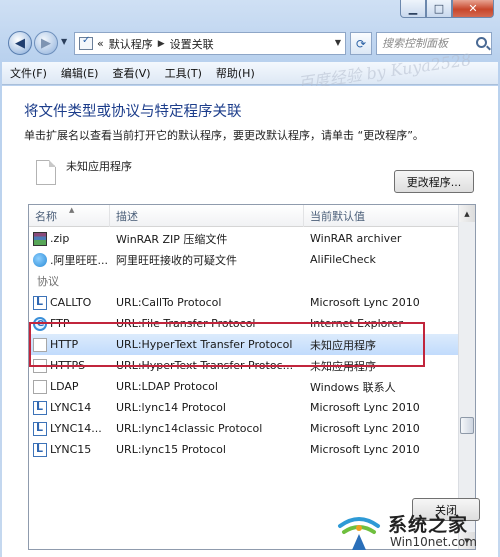  What do you see at coordinates (338, 42) in the screenshot?
I see `chevron-down-icon: ▼` at bounding box center [338, 42].